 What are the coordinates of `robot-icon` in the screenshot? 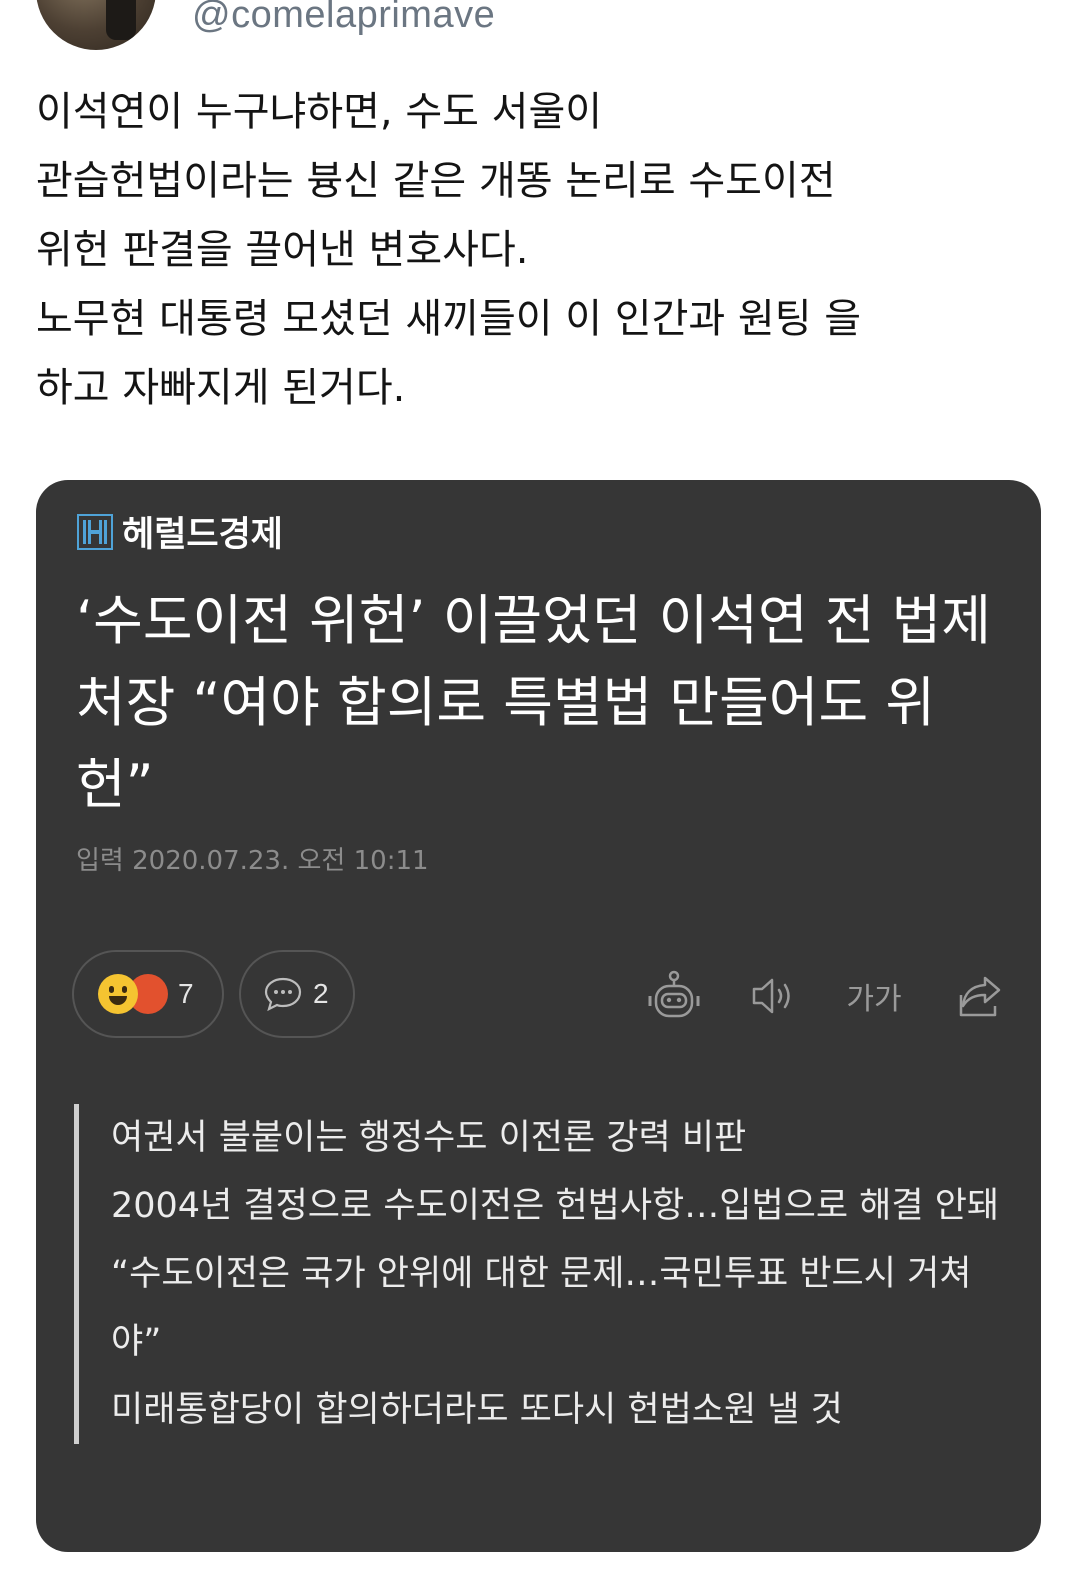 It's located at (674, 996).